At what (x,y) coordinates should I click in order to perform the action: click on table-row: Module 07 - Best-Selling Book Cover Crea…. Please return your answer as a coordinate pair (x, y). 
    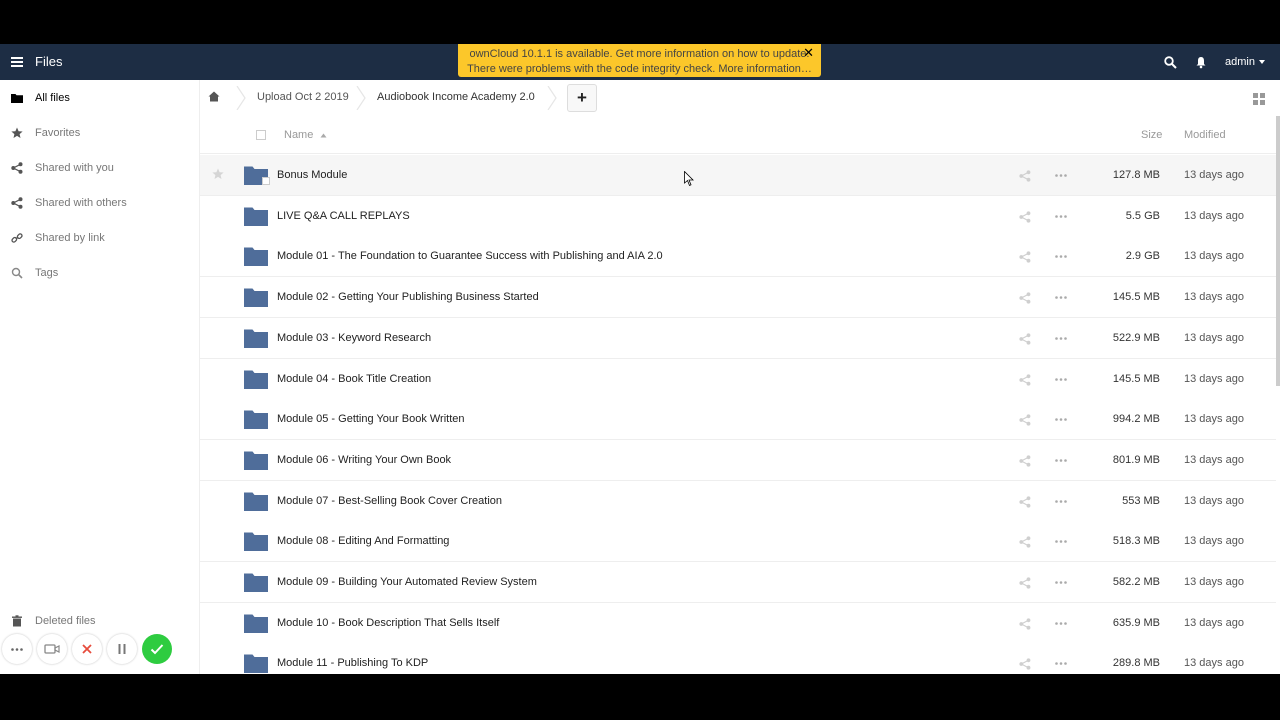
    Looking at the image, I should click on (738, 501).